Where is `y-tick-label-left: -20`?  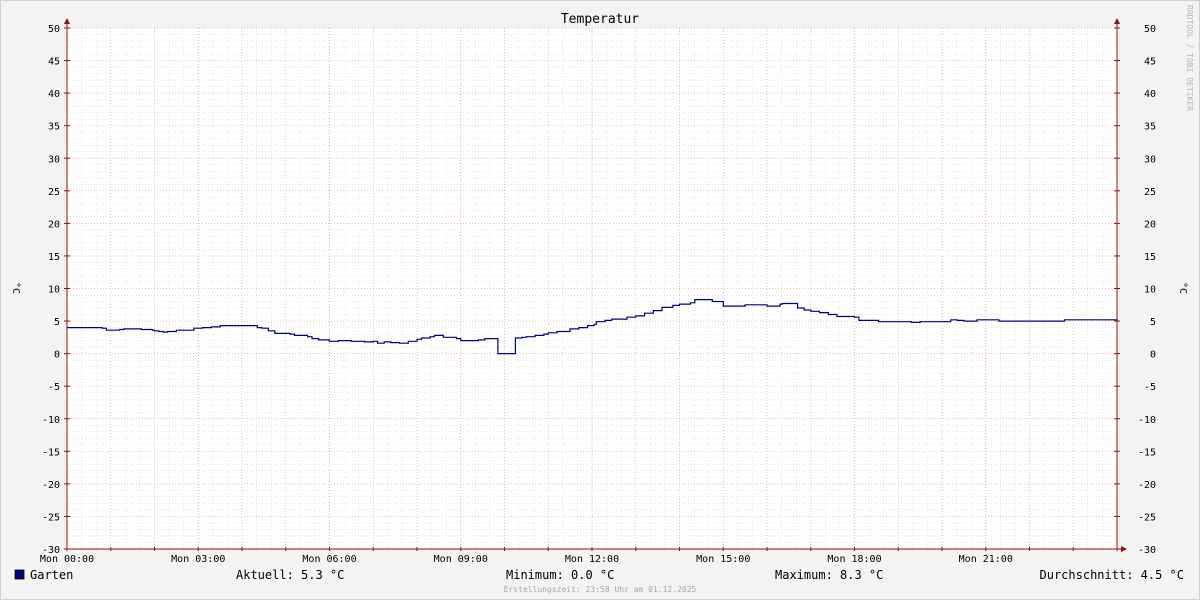
y-tick-label-left: -20 is located at coordinates (51, 485).